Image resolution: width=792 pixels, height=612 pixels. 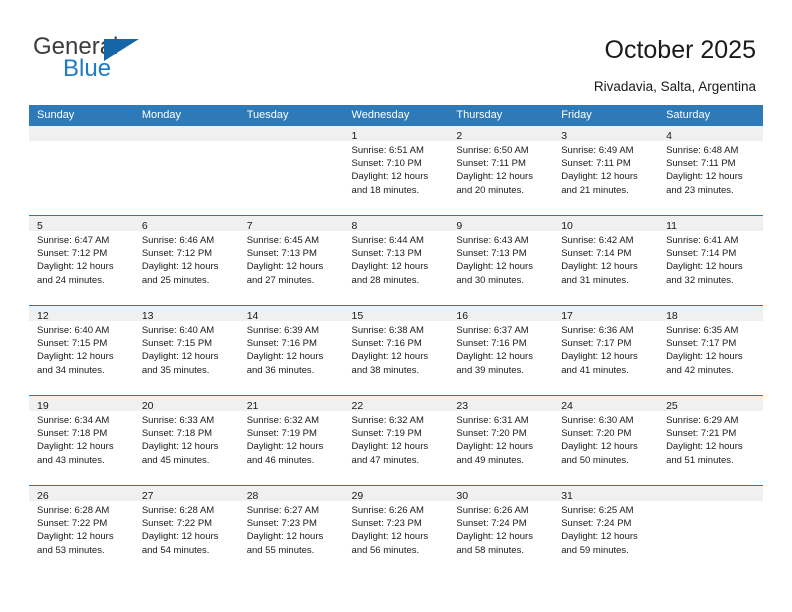 What do you see at coordinates (81, 224) in the screenshot?
I see `day-number-band: 5` at bounding box center [81, 224].